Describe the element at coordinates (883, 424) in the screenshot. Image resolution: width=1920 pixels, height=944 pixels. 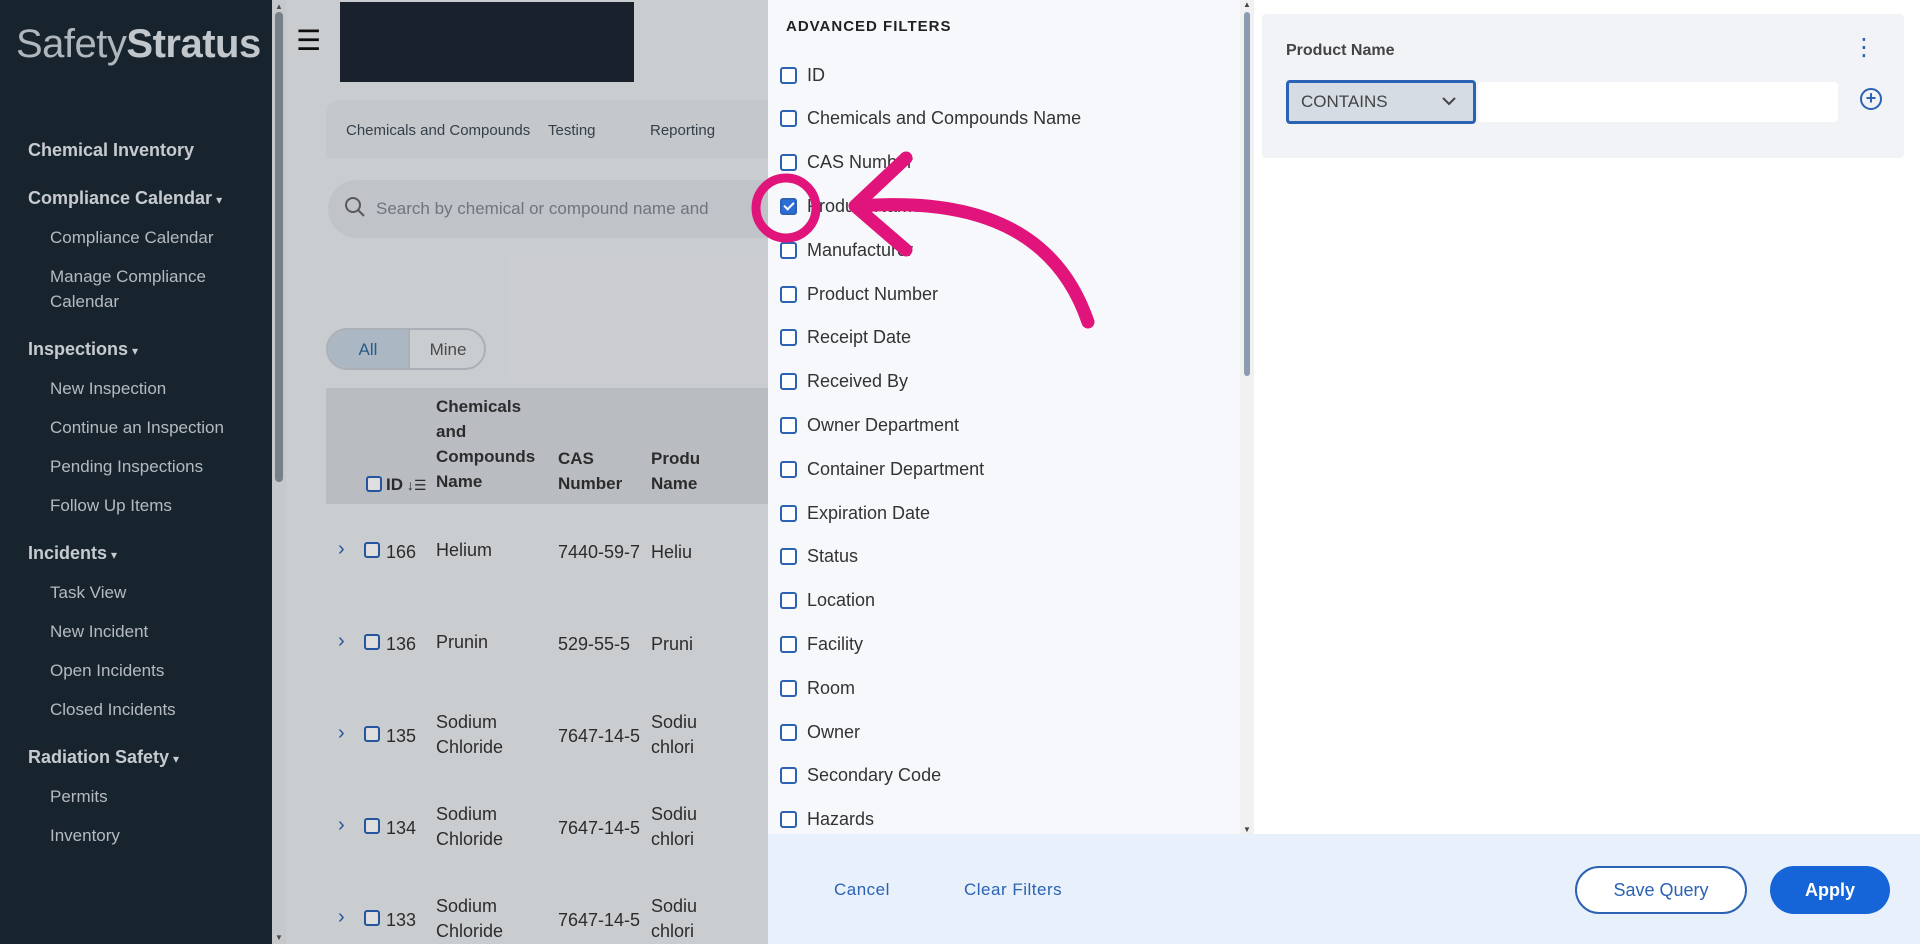
I see `filter-option-label: Owner Department` at that location.